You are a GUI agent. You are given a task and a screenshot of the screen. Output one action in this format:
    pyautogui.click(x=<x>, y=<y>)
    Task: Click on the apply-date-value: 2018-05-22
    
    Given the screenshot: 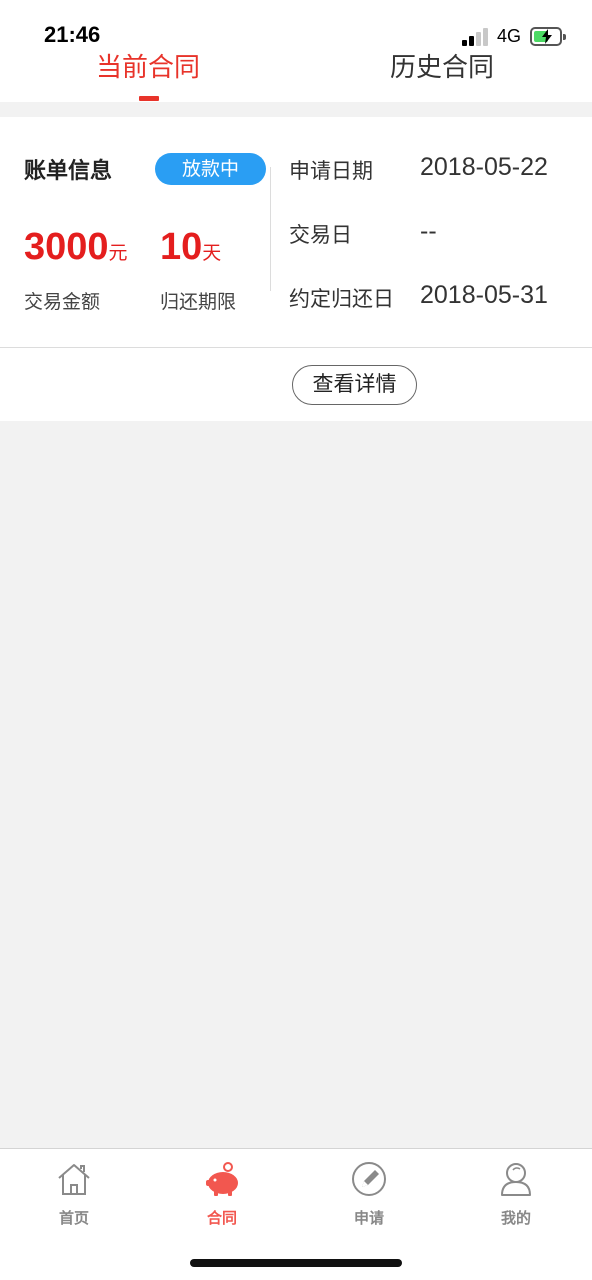 What is the action you would take?
    pyautogui.click(x=484, y=167)
    